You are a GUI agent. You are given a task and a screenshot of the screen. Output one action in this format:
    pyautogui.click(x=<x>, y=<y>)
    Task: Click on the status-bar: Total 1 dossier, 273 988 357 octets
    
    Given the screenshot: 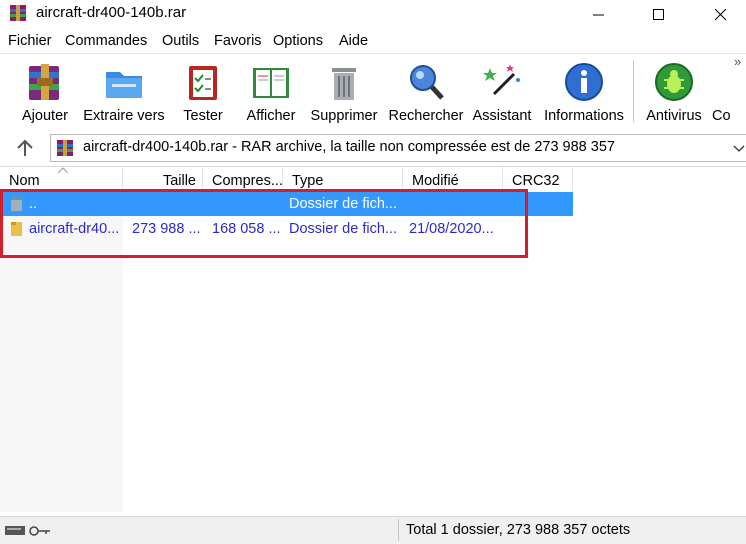 What is the action you would take?
    pyautogui.click(x=373, y=530)
    